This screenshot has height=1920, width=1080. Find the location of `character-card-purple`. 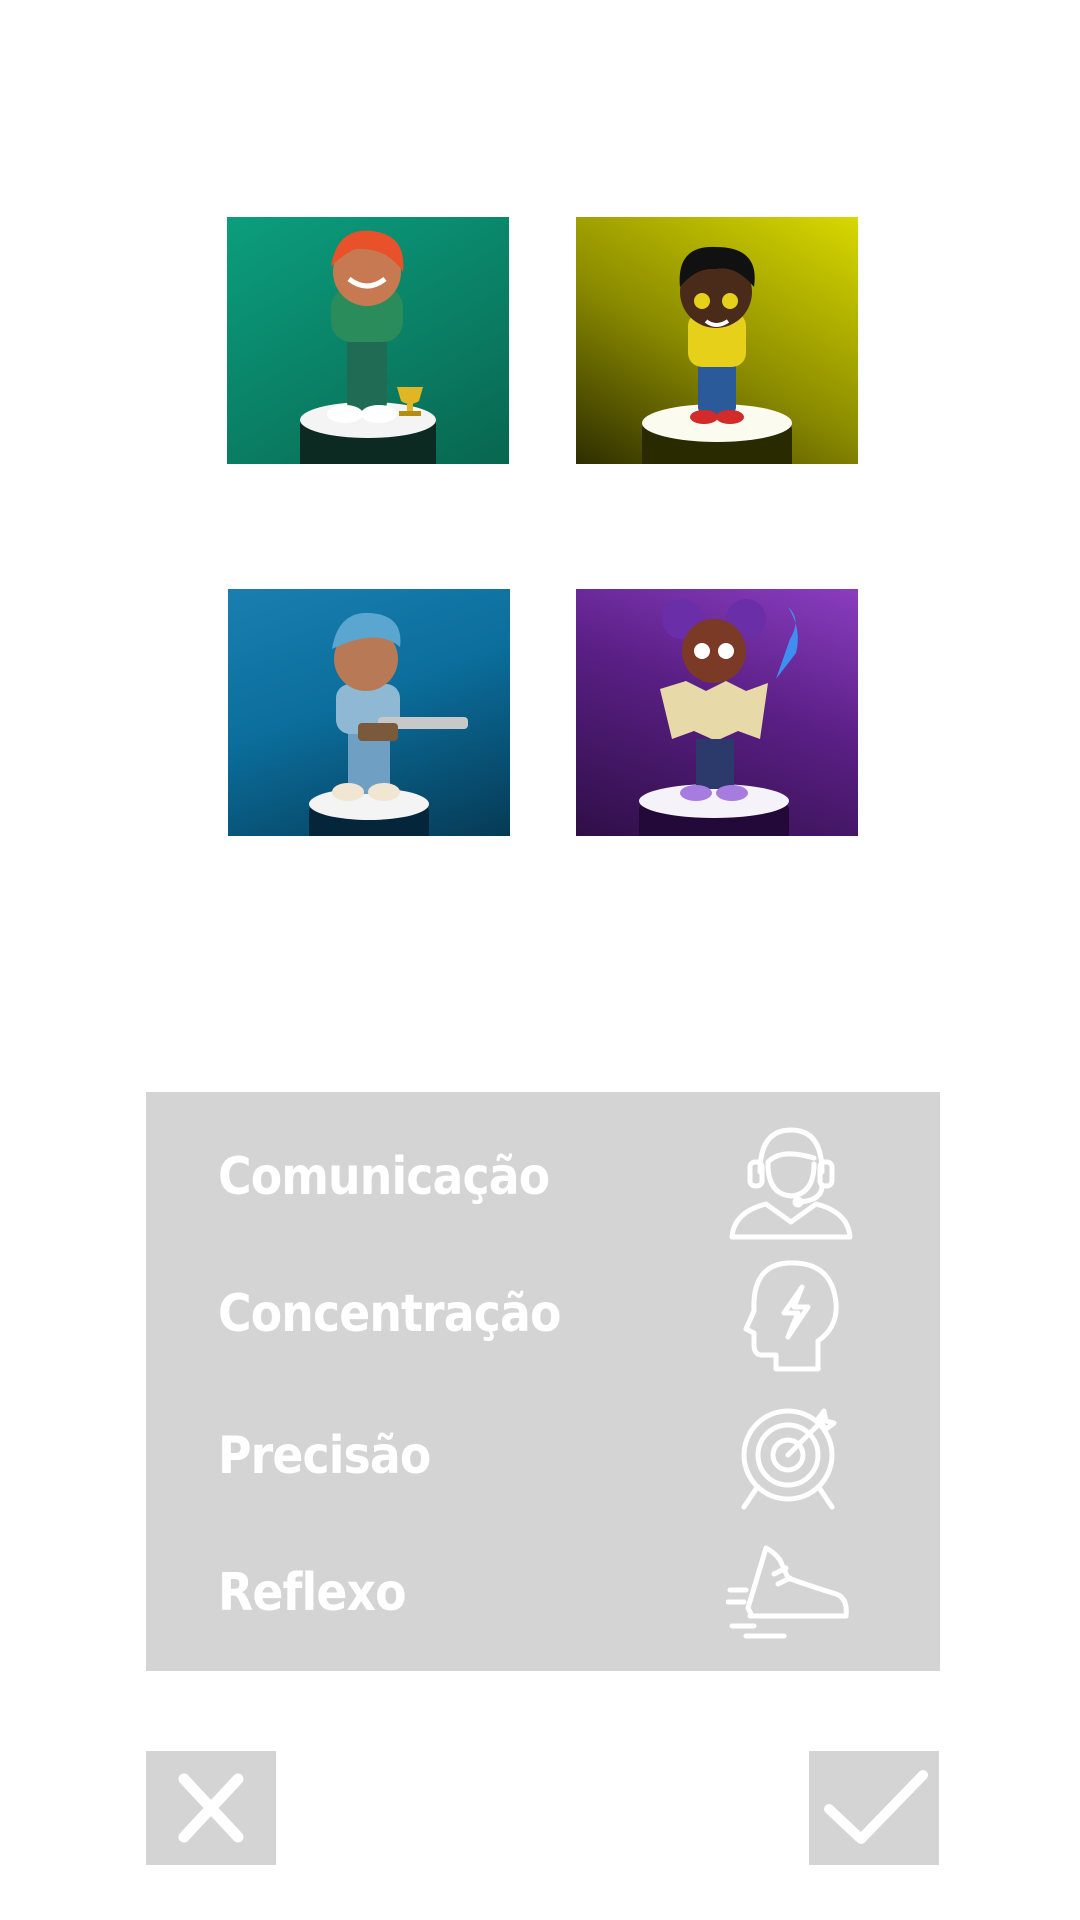

character-card-purple is located at coordinates (717, 712).